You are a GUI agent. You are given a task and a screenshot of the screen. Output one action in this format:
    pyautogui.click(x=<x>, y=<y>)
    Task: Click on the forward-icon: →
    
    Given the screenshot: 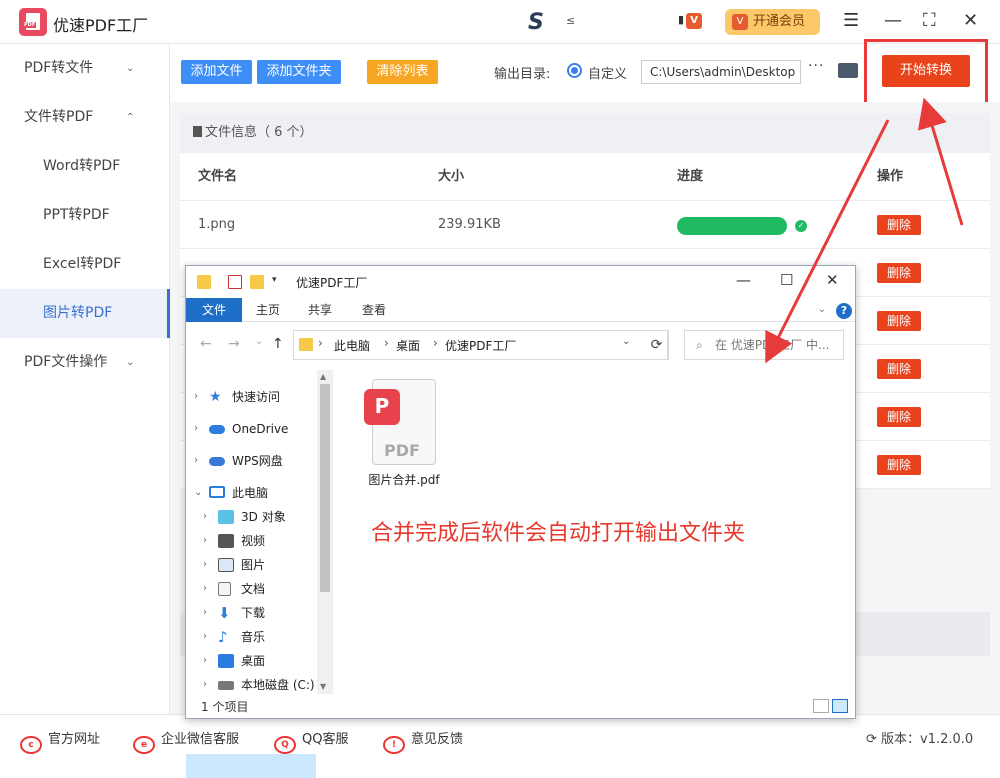 What is the action you would take?
    pyautogui.click(x=234, y=344)
    